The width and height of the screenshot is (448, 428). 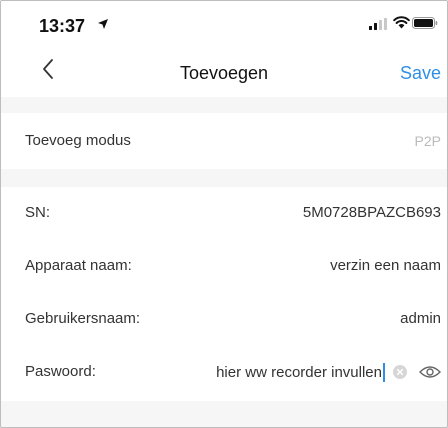 I want to click on username-label: Gebruikersnaam:, so click(x=83, y=318).